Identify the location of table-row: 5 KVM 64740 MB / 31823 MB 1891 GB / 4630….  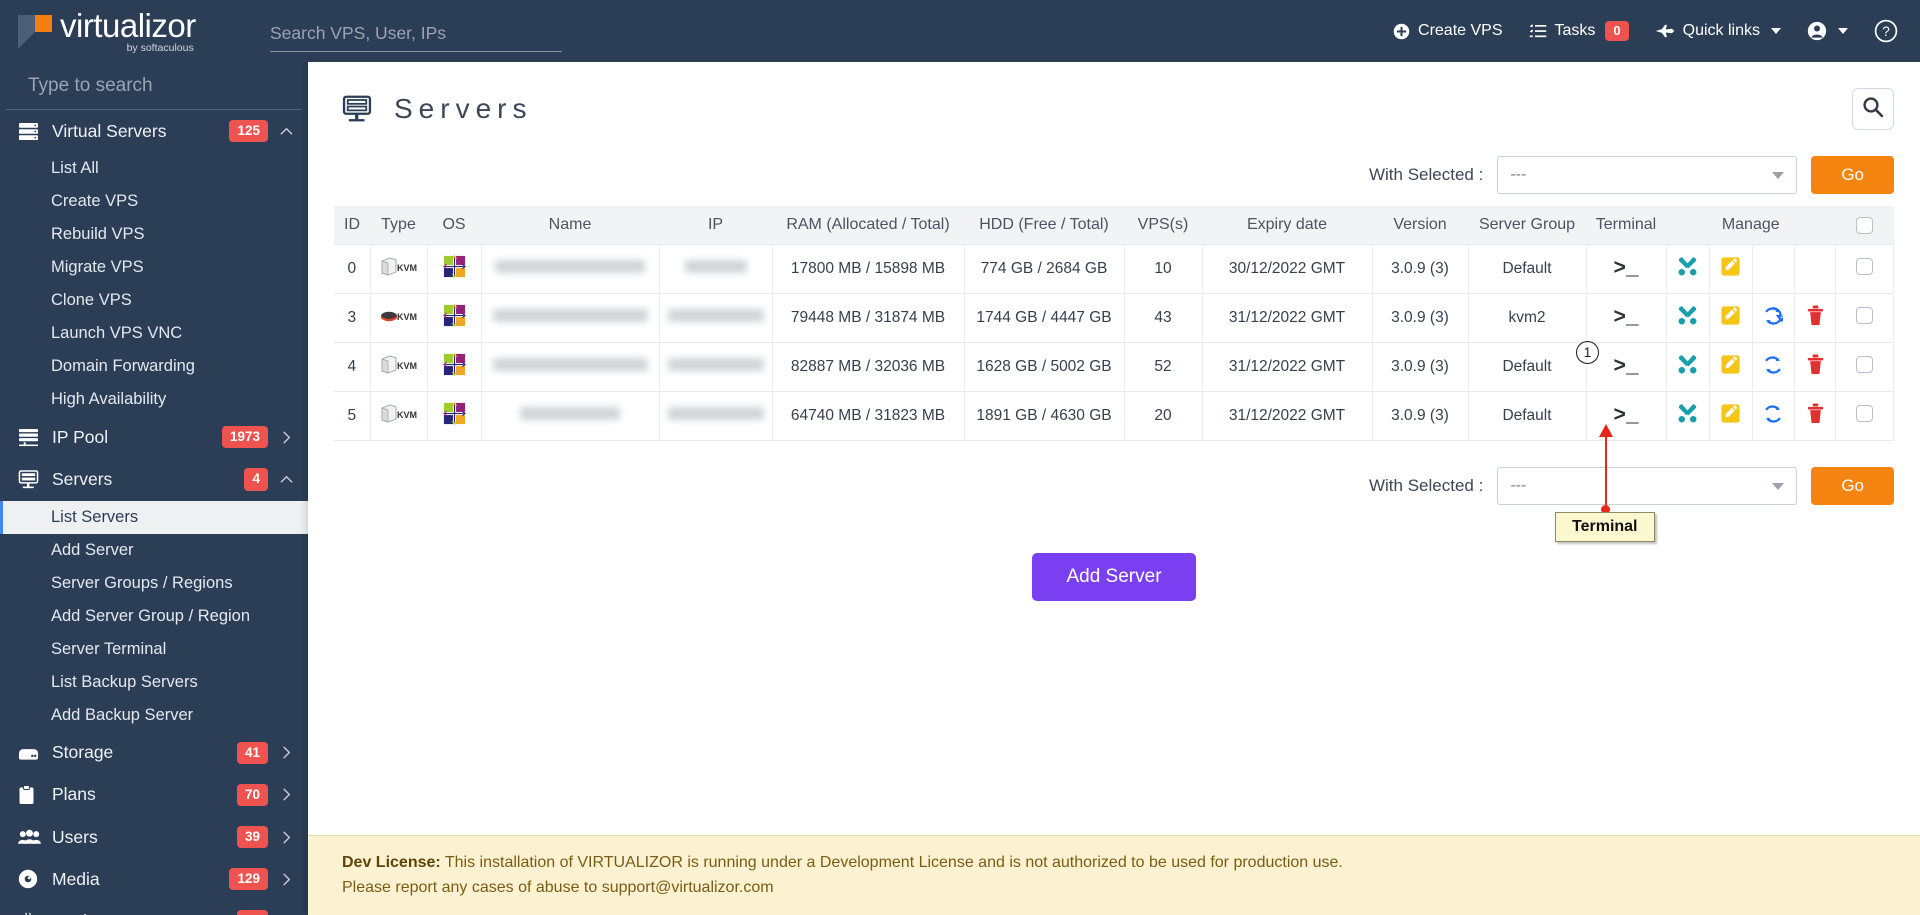
(1114, 416).